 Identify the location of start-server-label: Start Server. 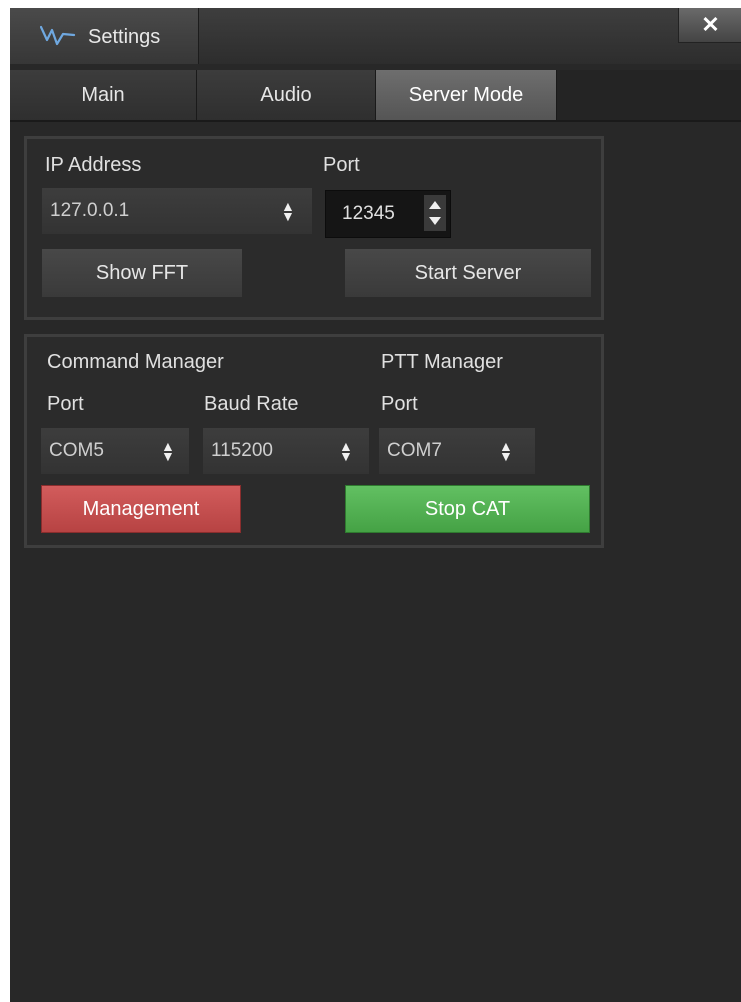
(468, 272).